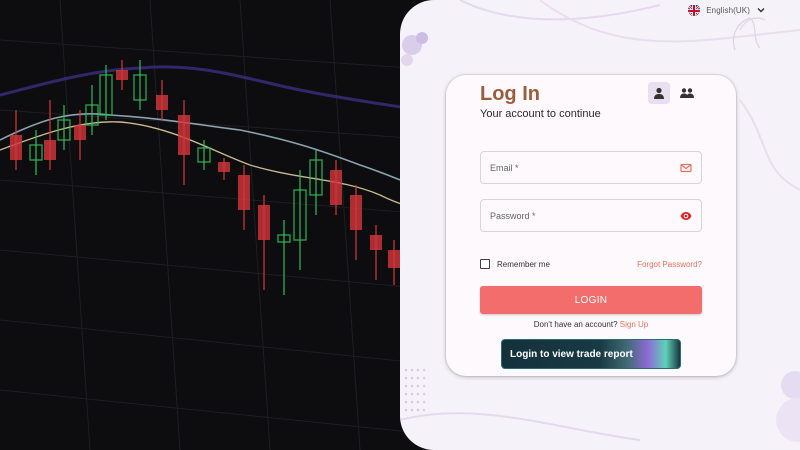 This screenshot has height=450, width=800. What do you see at coordinates (540, 114) in the screenshot?
I see `page-subtitle: Your account to continue` at bounding box center [540, 114].